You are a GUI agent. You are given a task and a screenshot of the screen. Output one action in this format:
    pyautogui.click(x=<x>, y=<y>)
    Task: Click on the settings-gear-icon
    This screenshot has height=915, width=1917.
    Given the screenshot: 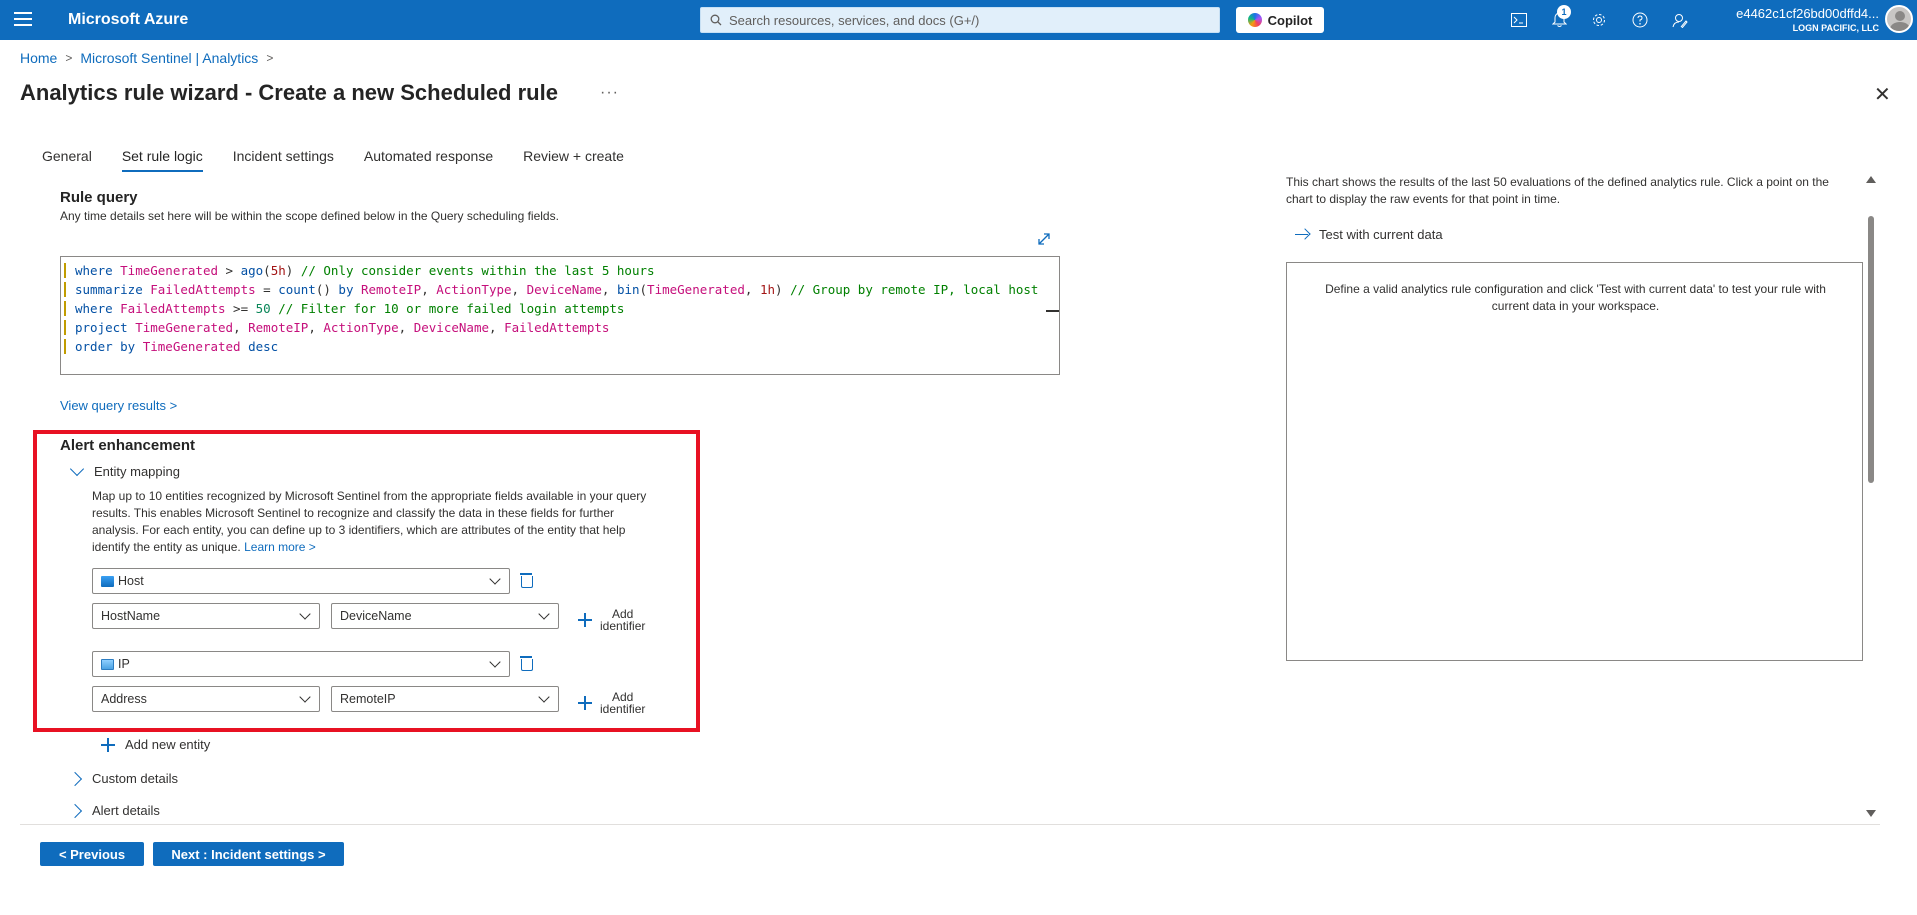 What is the action you would take?
    pyautogui.click(x=1599, y=20)
    